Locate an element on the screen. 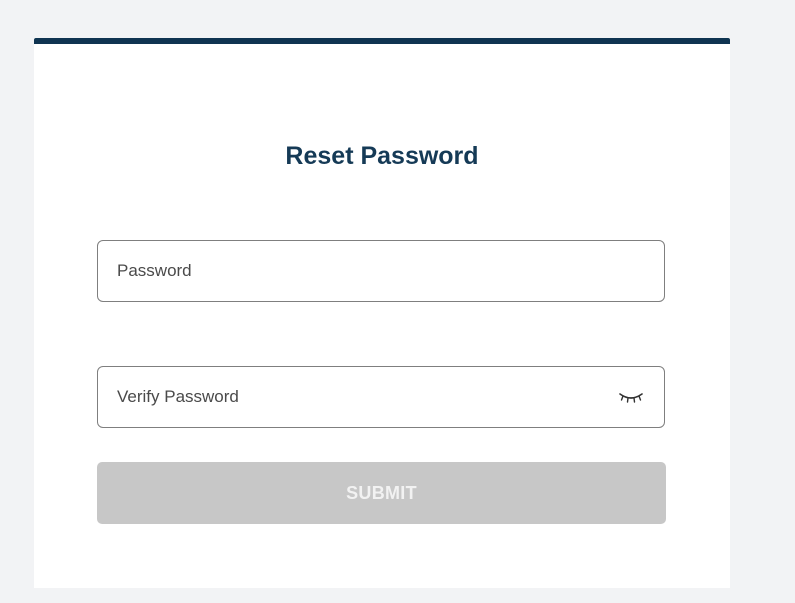 Image resolution: width=795 pixels, height=603 pixels. eye-closed-icon is located at coordinates (631, 398).